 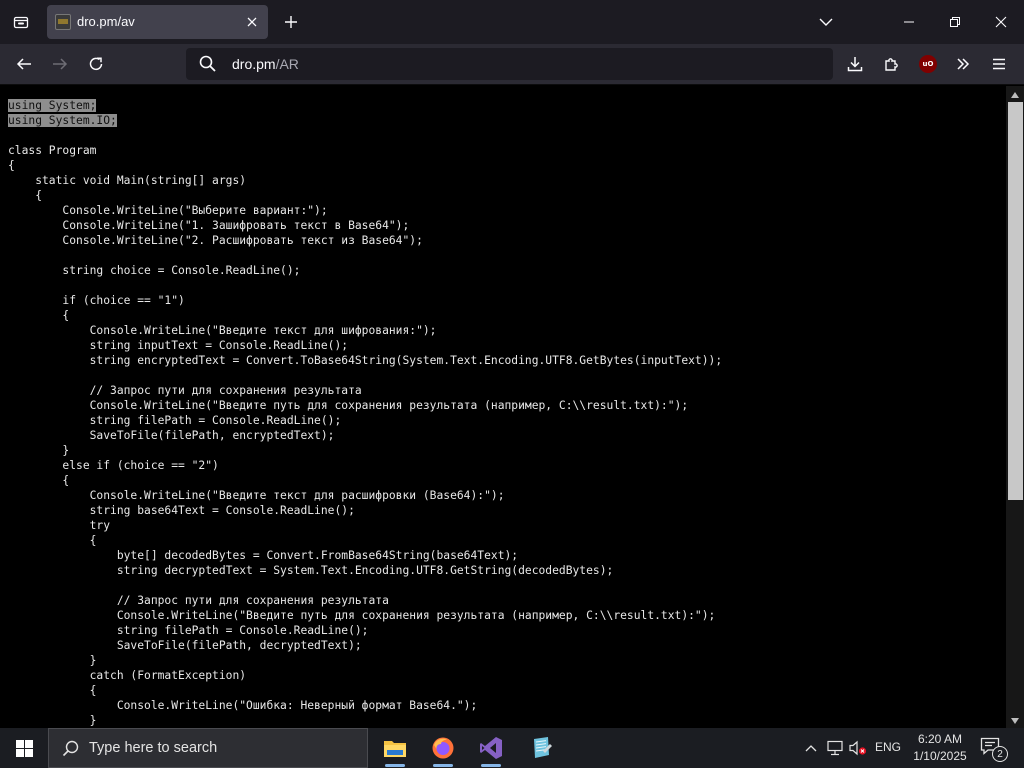 I want to click on taskbar-app-visual-studio, so click(x=491, y=748).